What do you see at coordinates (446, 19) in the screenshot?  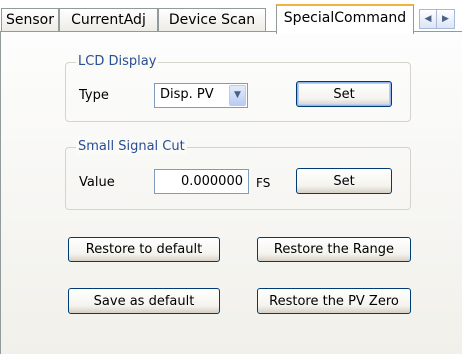 I see `scroll-right-icon: ▶` at bounding box center [446, 19].